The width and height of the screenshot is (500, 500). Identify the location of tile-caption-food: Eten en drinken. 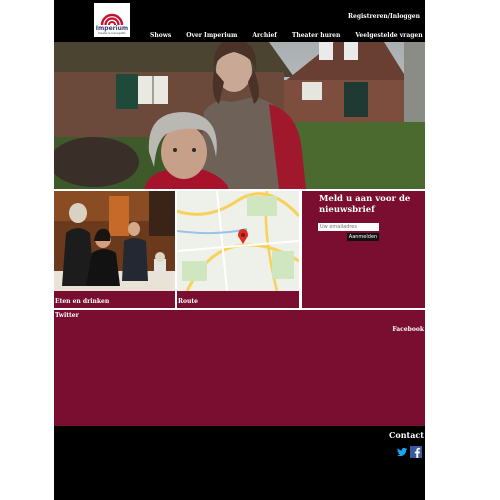
(82, 301).